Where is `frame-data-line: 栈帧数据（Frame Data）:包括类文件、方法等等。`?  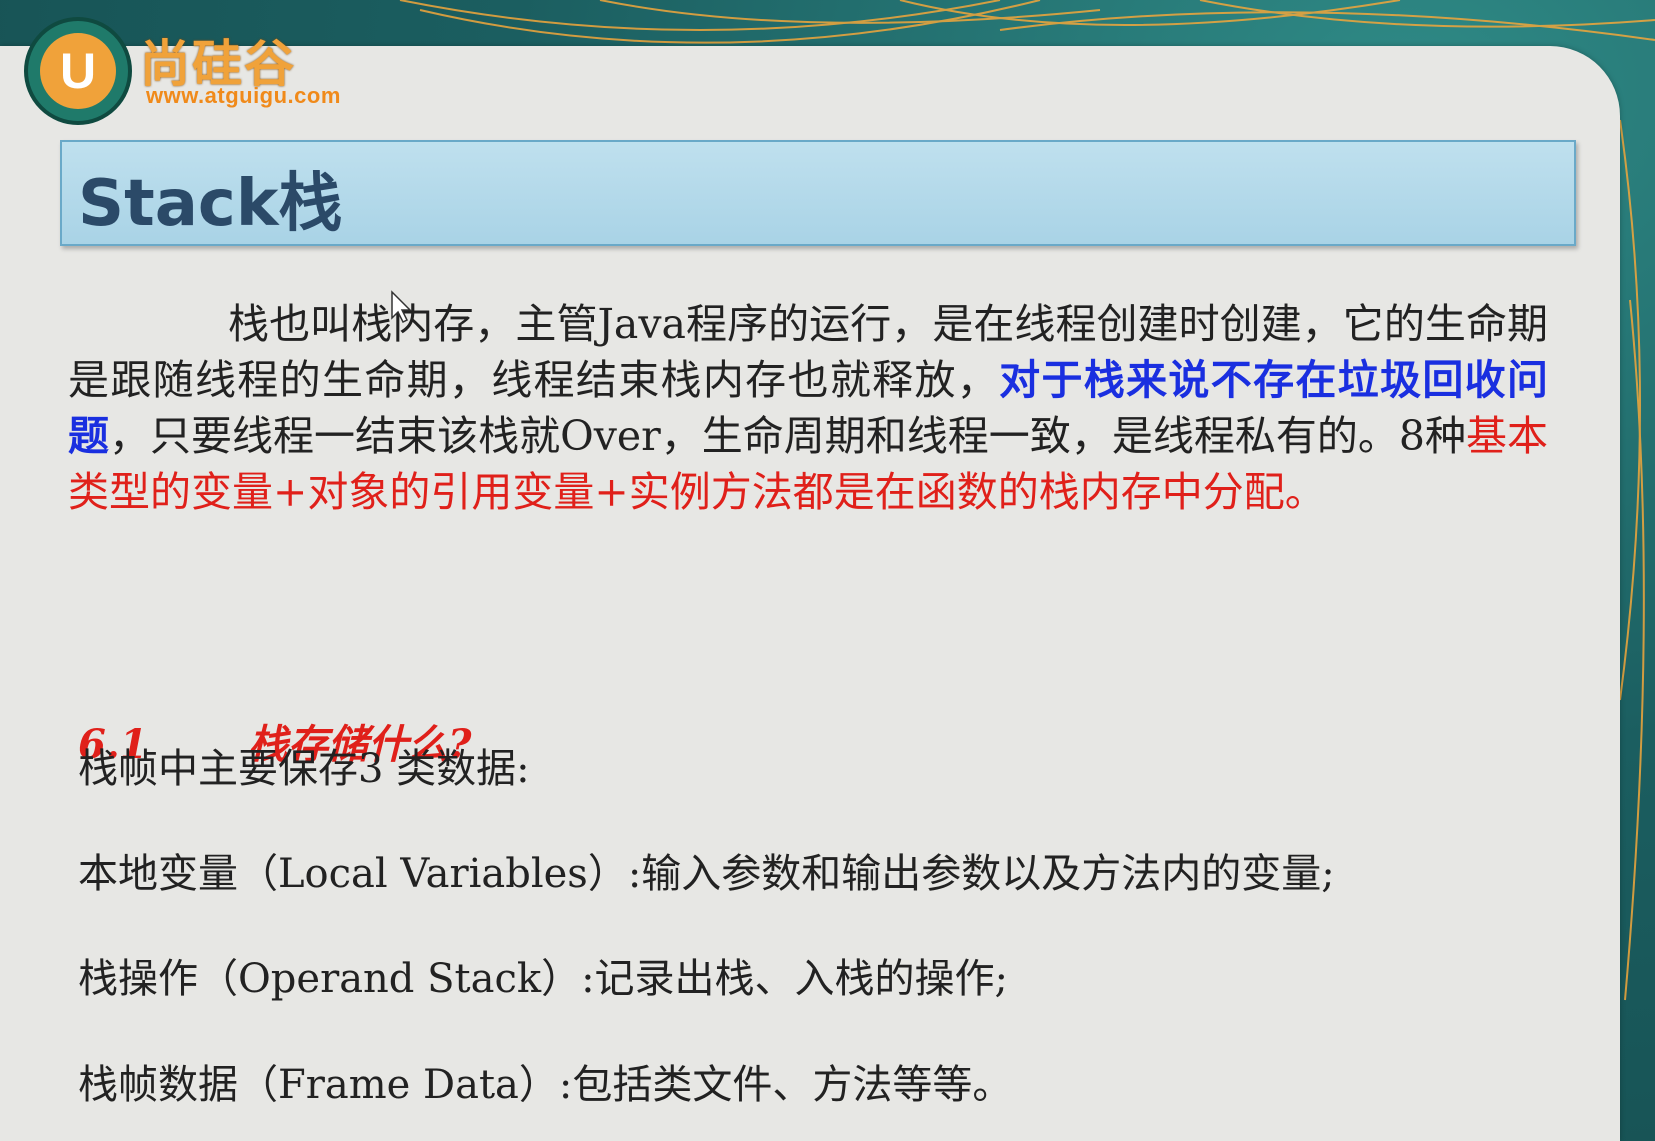 frame-data-line: 栈帧数据（Frame Data）:包括类文件、方法等等。 is located at coordinates (545, 1085).